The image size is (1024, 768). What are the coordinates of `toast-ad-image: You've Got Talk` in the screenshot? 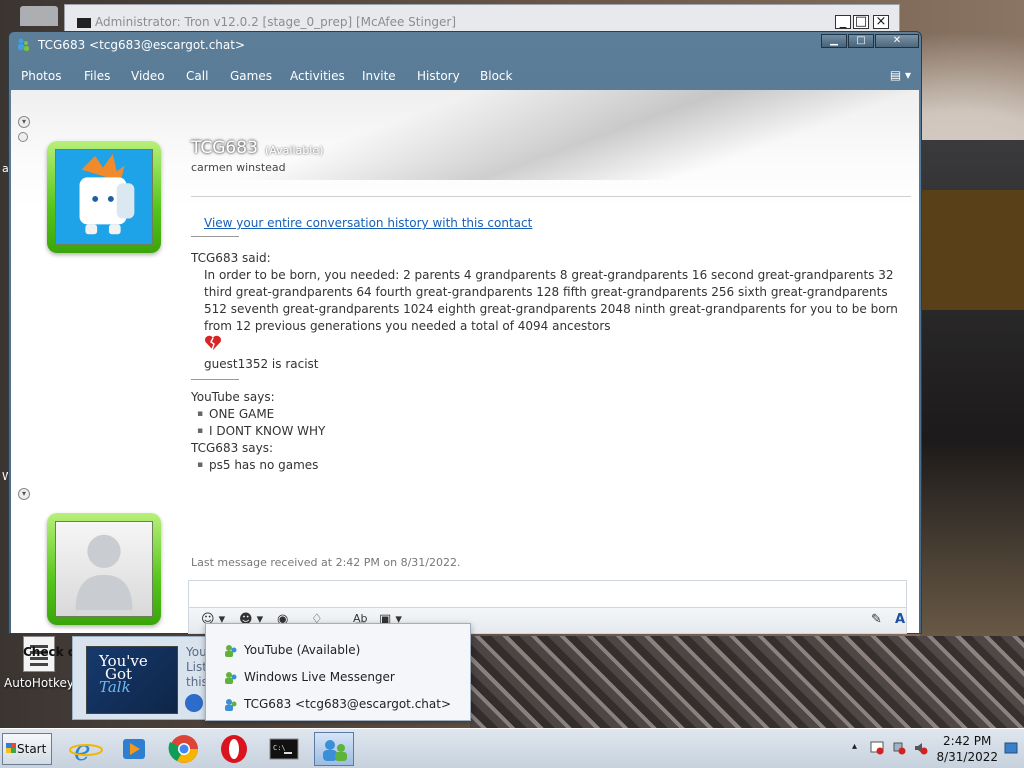 It's located at (132, 680).